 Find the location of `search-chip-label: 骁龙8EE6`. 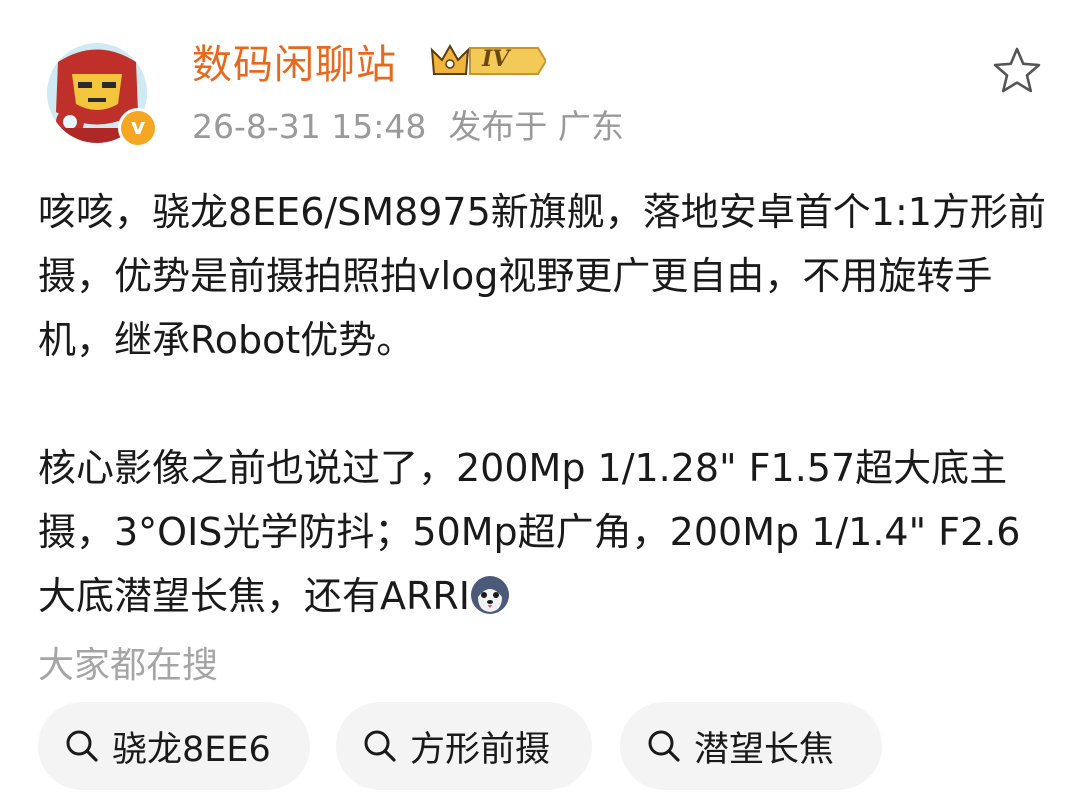

search-chip-label: 骁龙8EE6 is located at coordinates (191, 749).